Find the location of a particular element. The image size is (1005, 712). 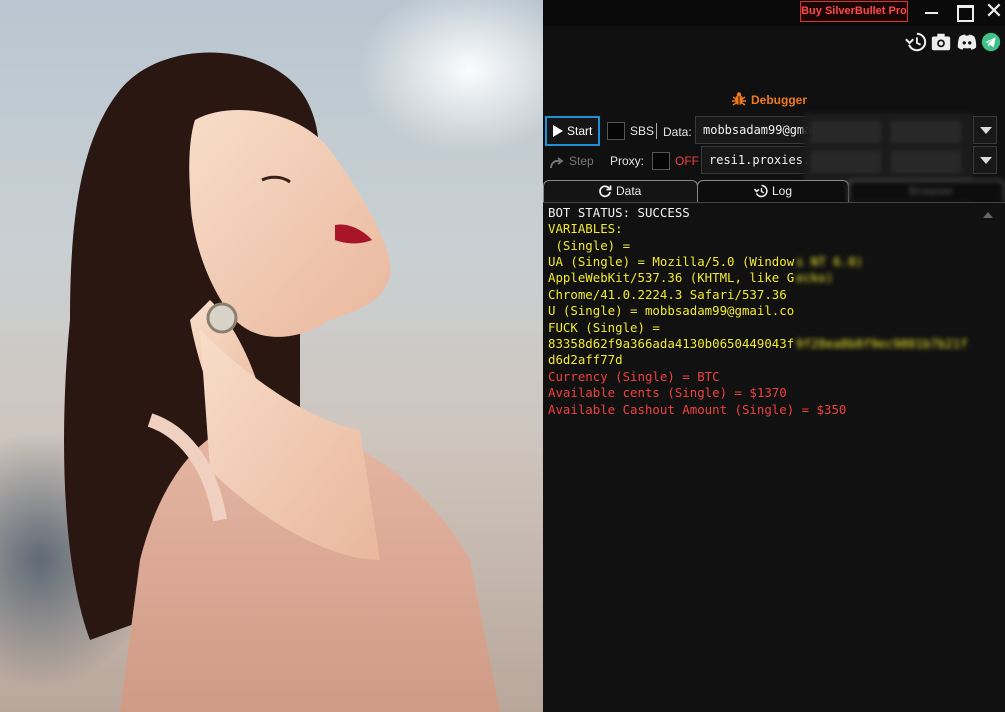

maximize-icon is located at coordinates (964, 12).